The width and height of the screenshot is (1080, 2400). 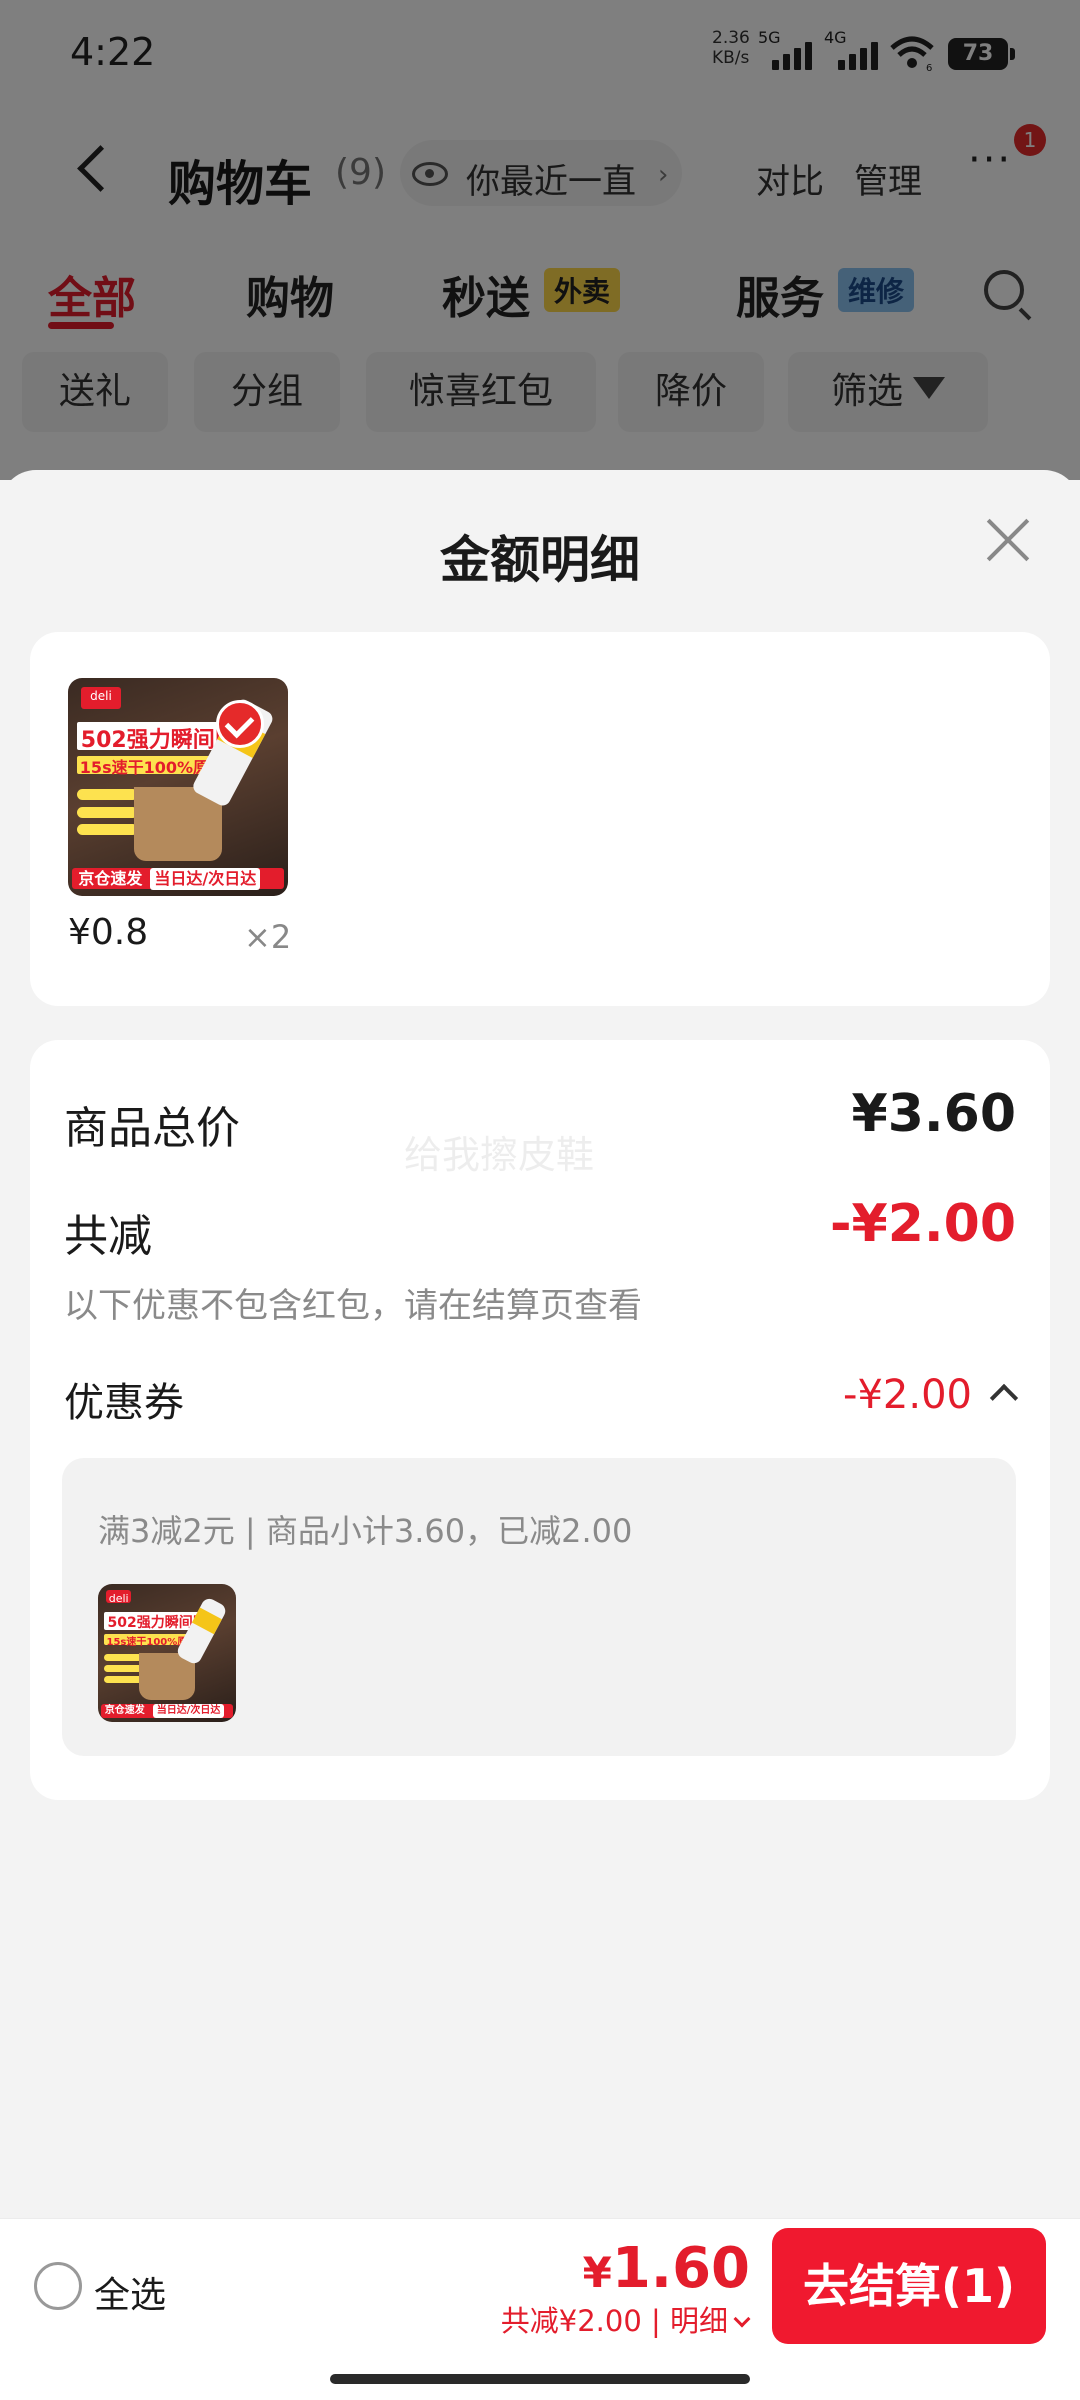 I want to click on total-price-value: ¥3.60, so click(x=933, y=1114).